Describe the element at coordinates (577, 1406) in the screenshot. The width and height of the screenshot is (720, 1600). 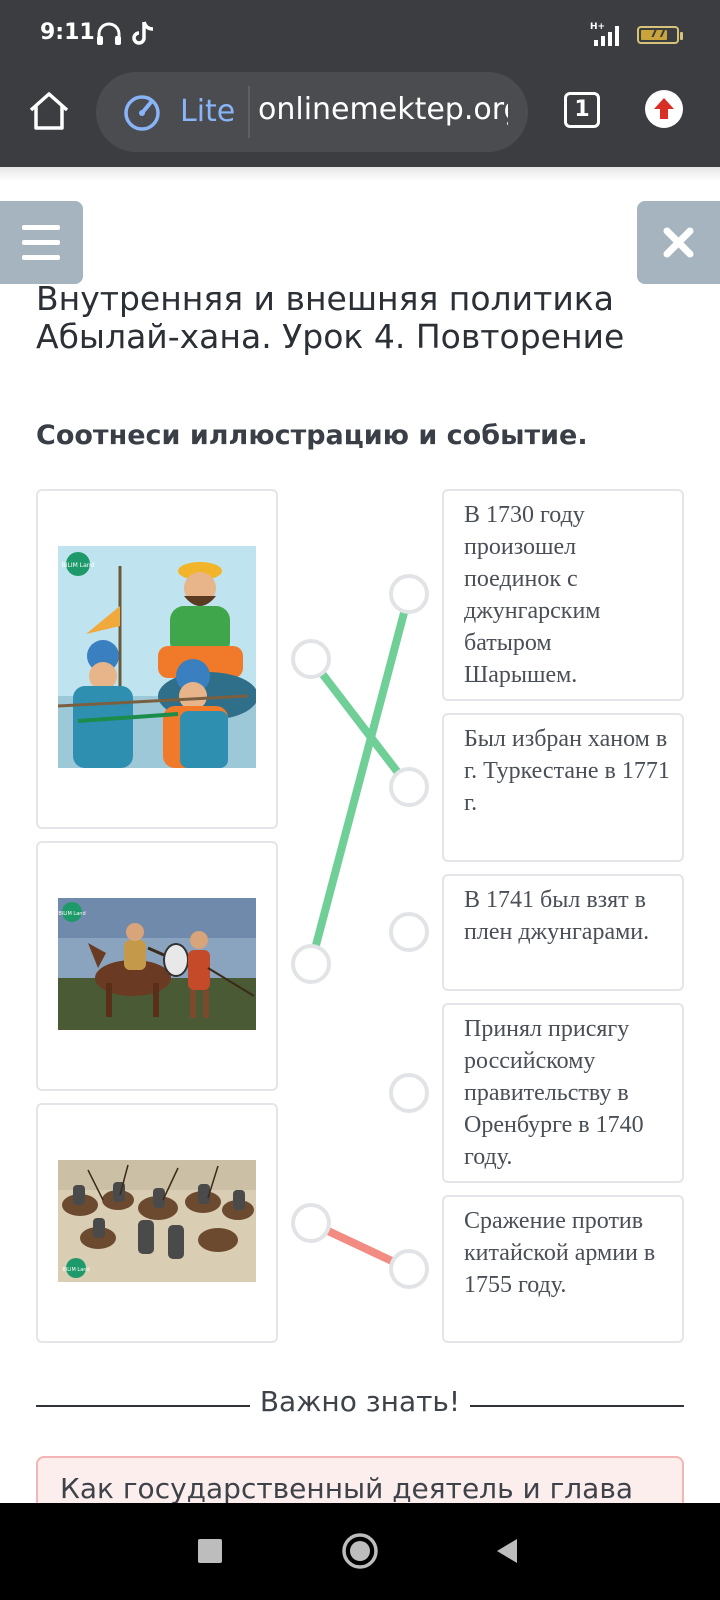
I see `section-divider-right` at that location.